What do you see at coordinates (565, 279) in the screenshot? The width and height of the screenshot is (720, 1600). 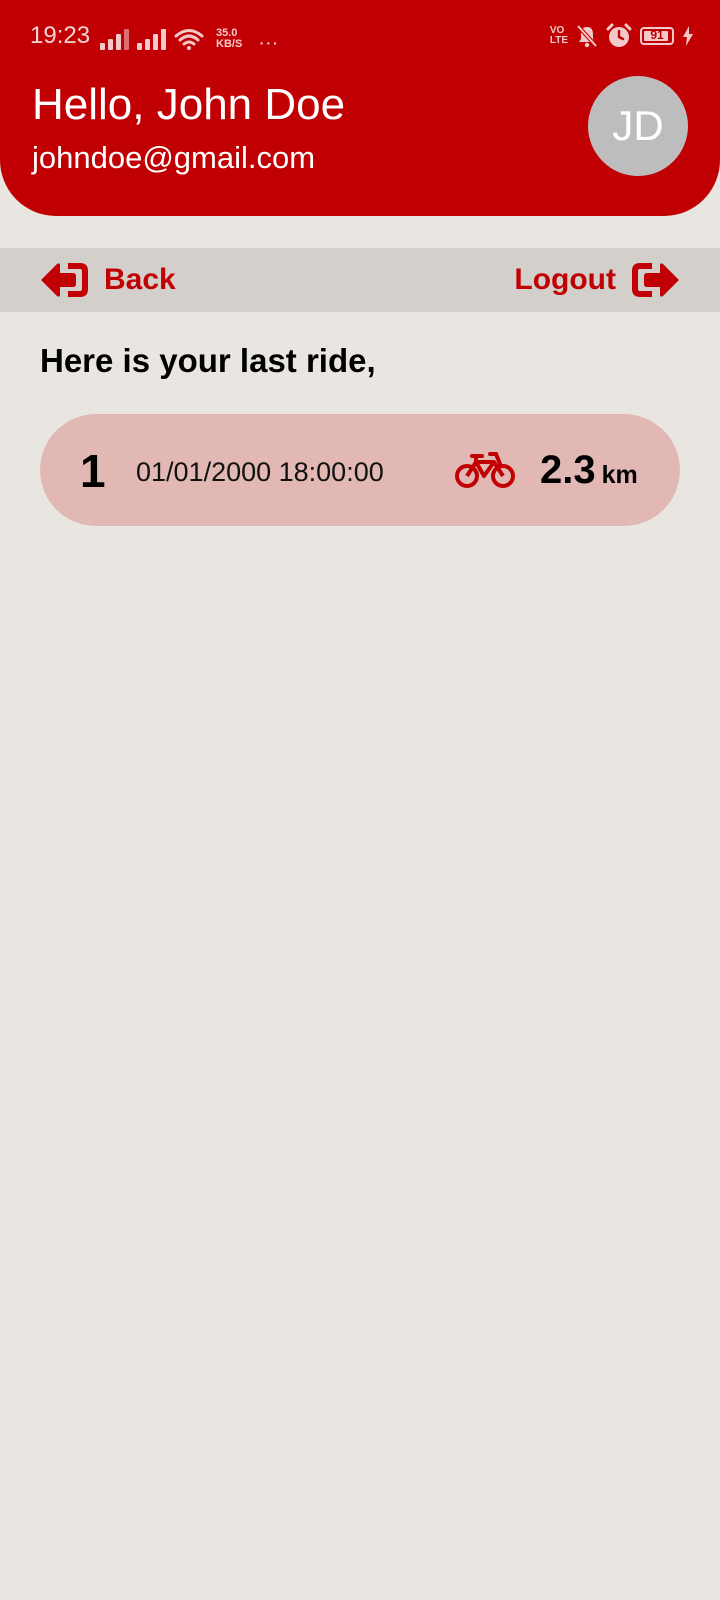 I see `logout-label: Logout` at bounding box center [565, 279].